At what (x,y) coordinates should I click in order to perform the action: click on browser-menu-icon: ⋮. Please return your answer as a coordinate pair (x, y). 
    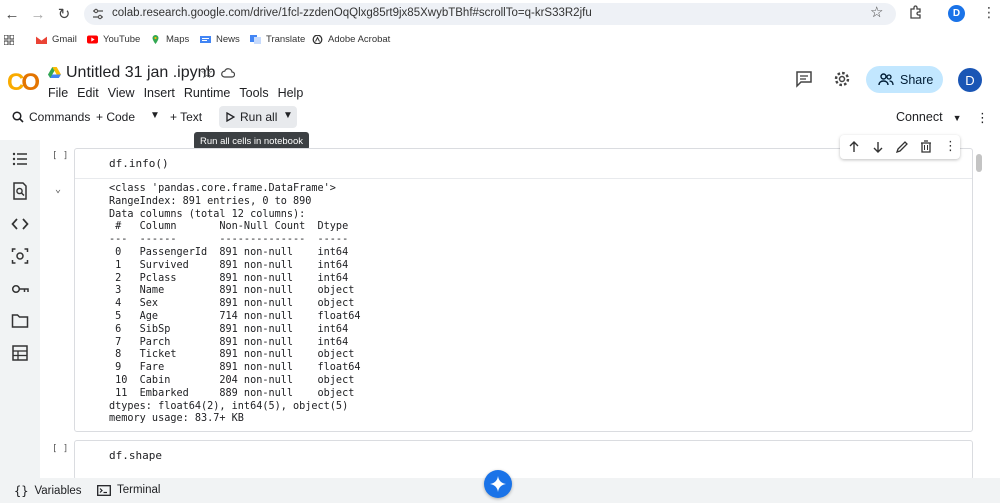
    Looking at the image, I should click on (989, 12).